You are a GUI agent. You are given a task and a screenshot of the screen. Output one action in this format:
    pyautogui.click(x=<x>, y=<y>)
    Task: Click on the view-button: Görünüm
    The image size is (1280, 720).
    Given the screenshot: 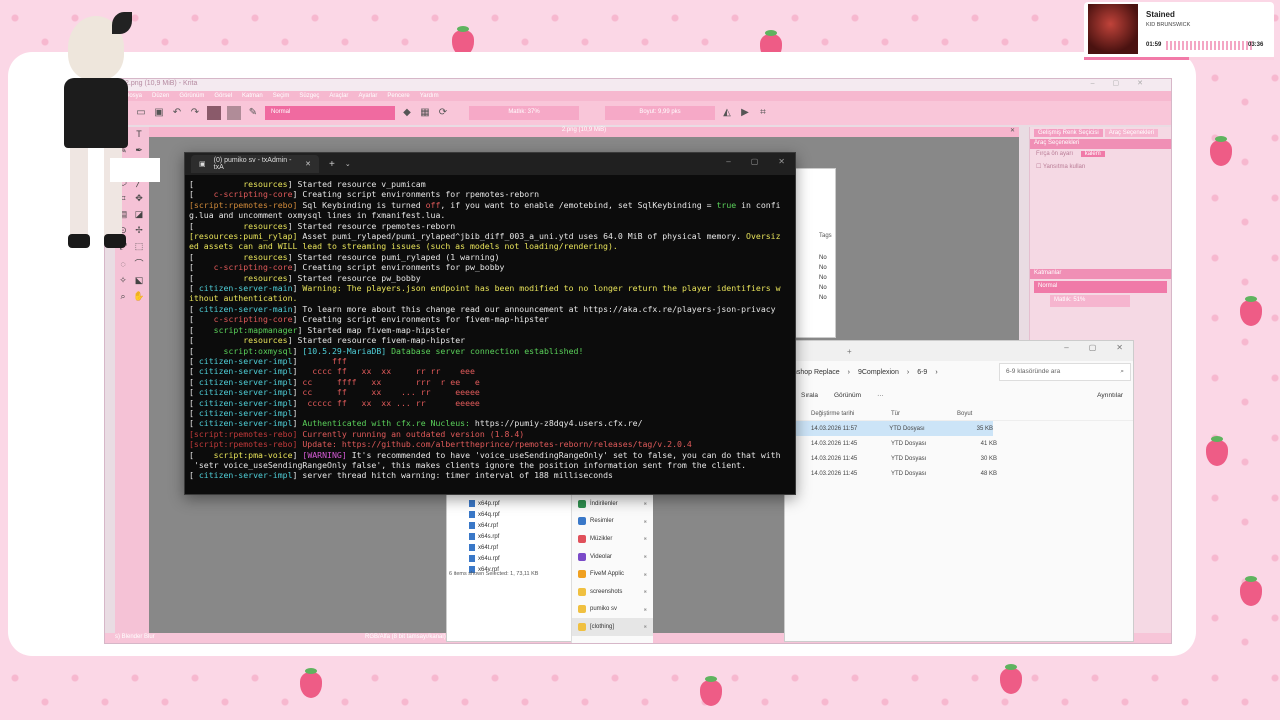 What is the action you would take?
    pyautogui.click(x=847, y=395)
    